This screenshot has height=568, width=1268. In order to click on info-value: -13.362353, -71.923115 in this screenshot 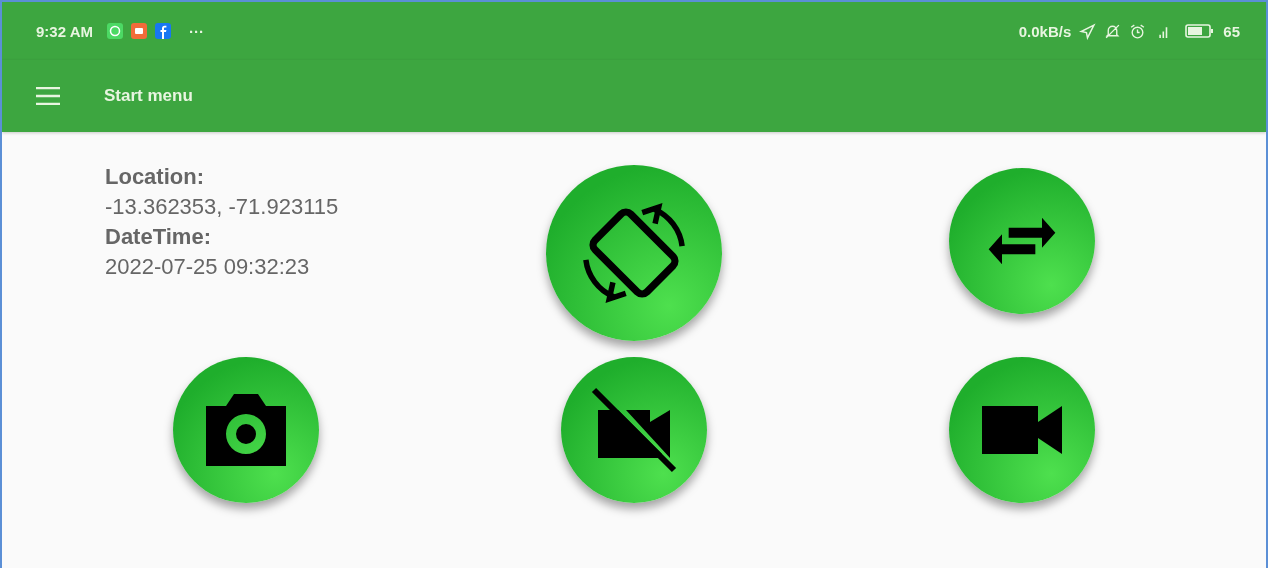, I will do `click(222, 207)`.